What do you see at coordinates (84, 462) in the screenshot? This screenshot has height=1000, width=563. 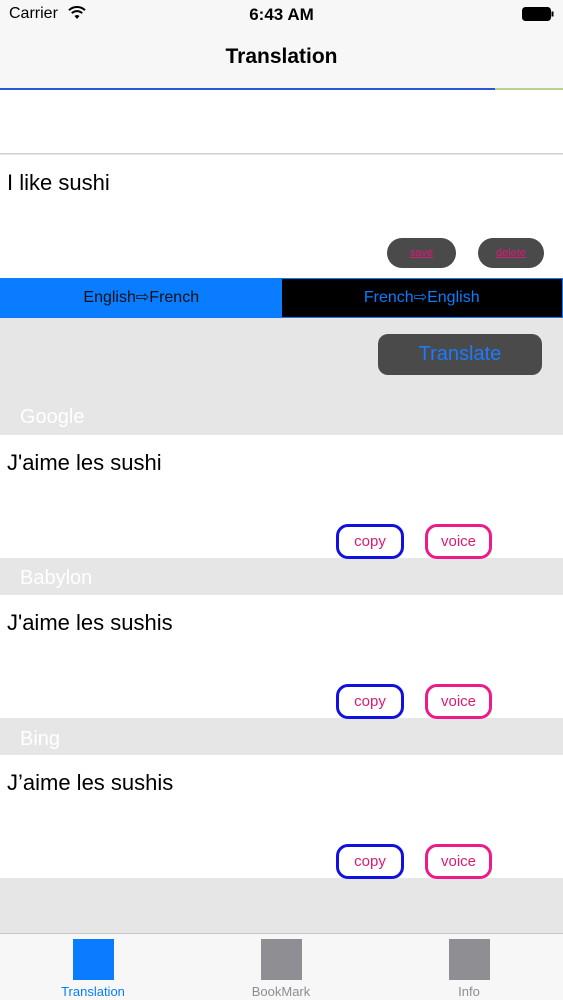 I see `result-text: J'aime les sushi` at bounding box center [84, 462].